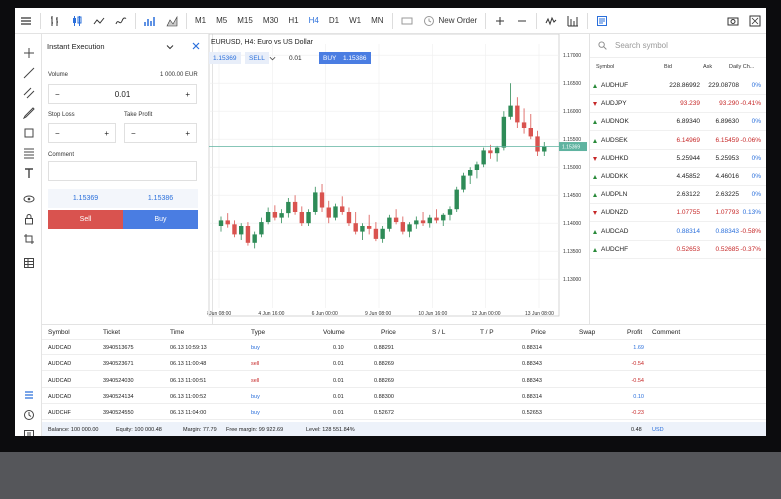  I want to click on channel-icon, so click(28, 92).